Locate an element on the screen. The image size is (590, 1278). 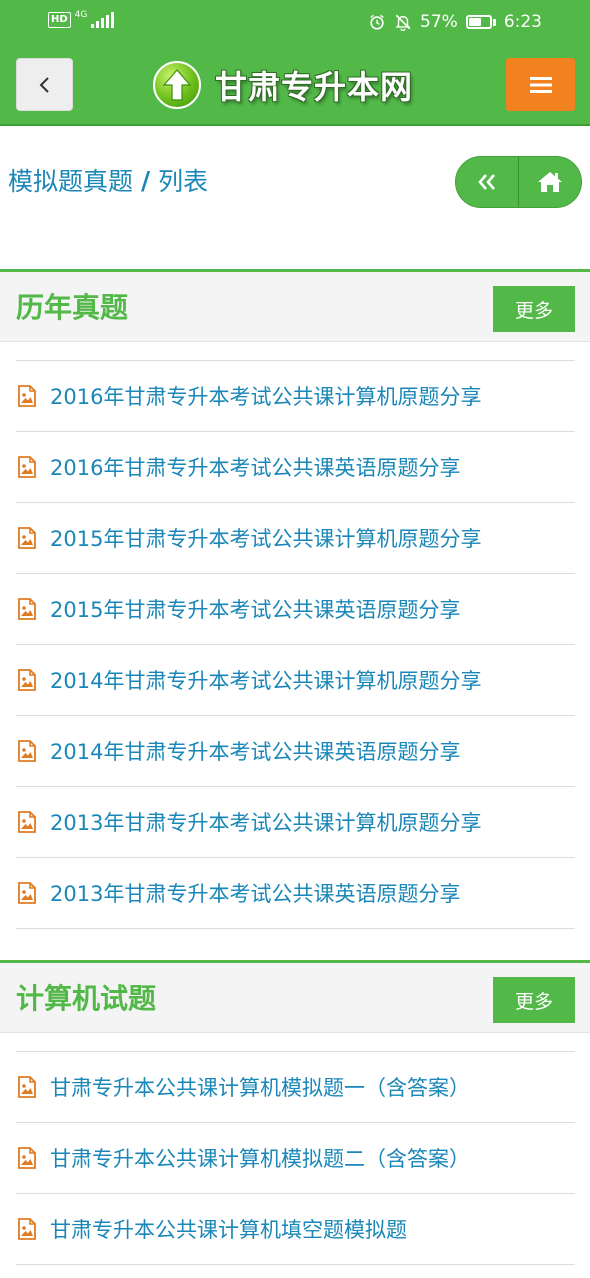
site-logo: 甘肃专升本网 is located at coordinates (283, 85).